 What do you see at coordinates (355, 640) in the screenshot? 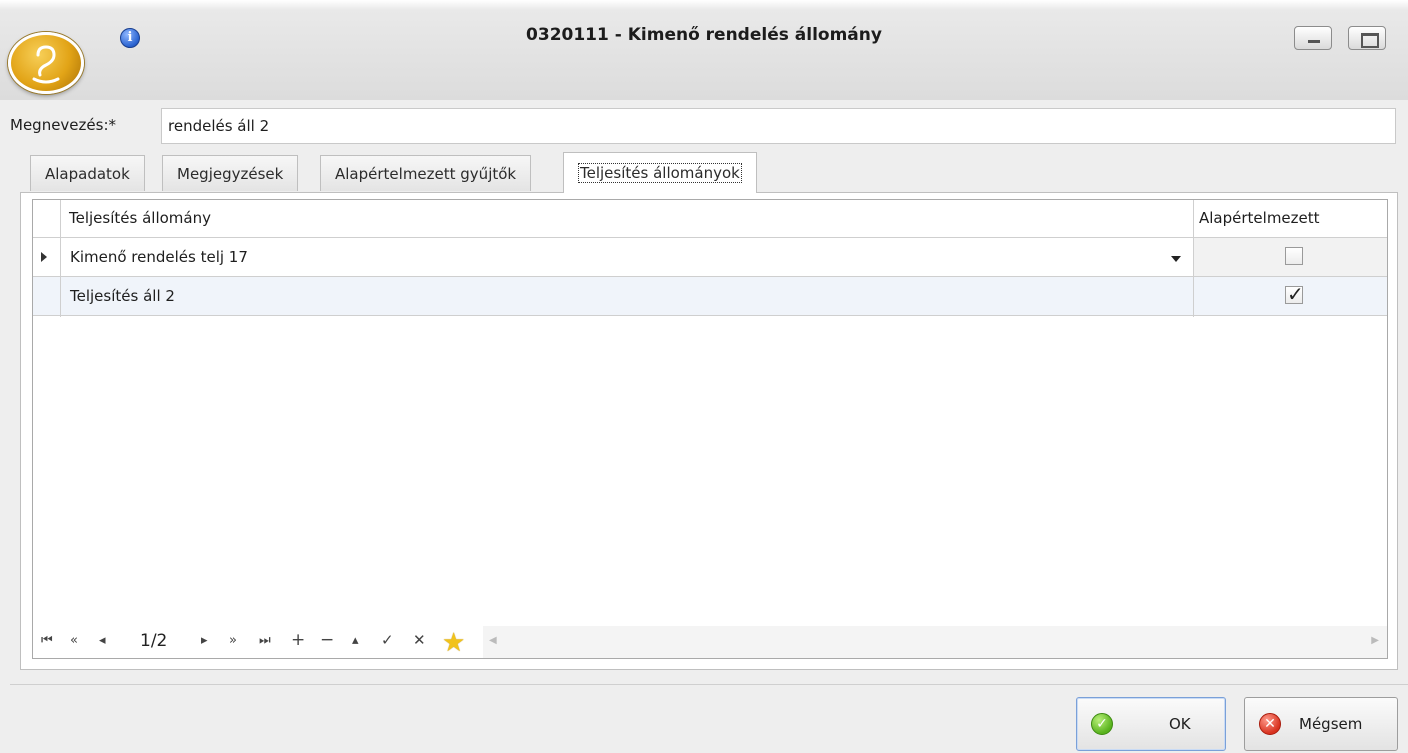
I see `edit-record-icon: ▴` at bounding box center [355, 640].